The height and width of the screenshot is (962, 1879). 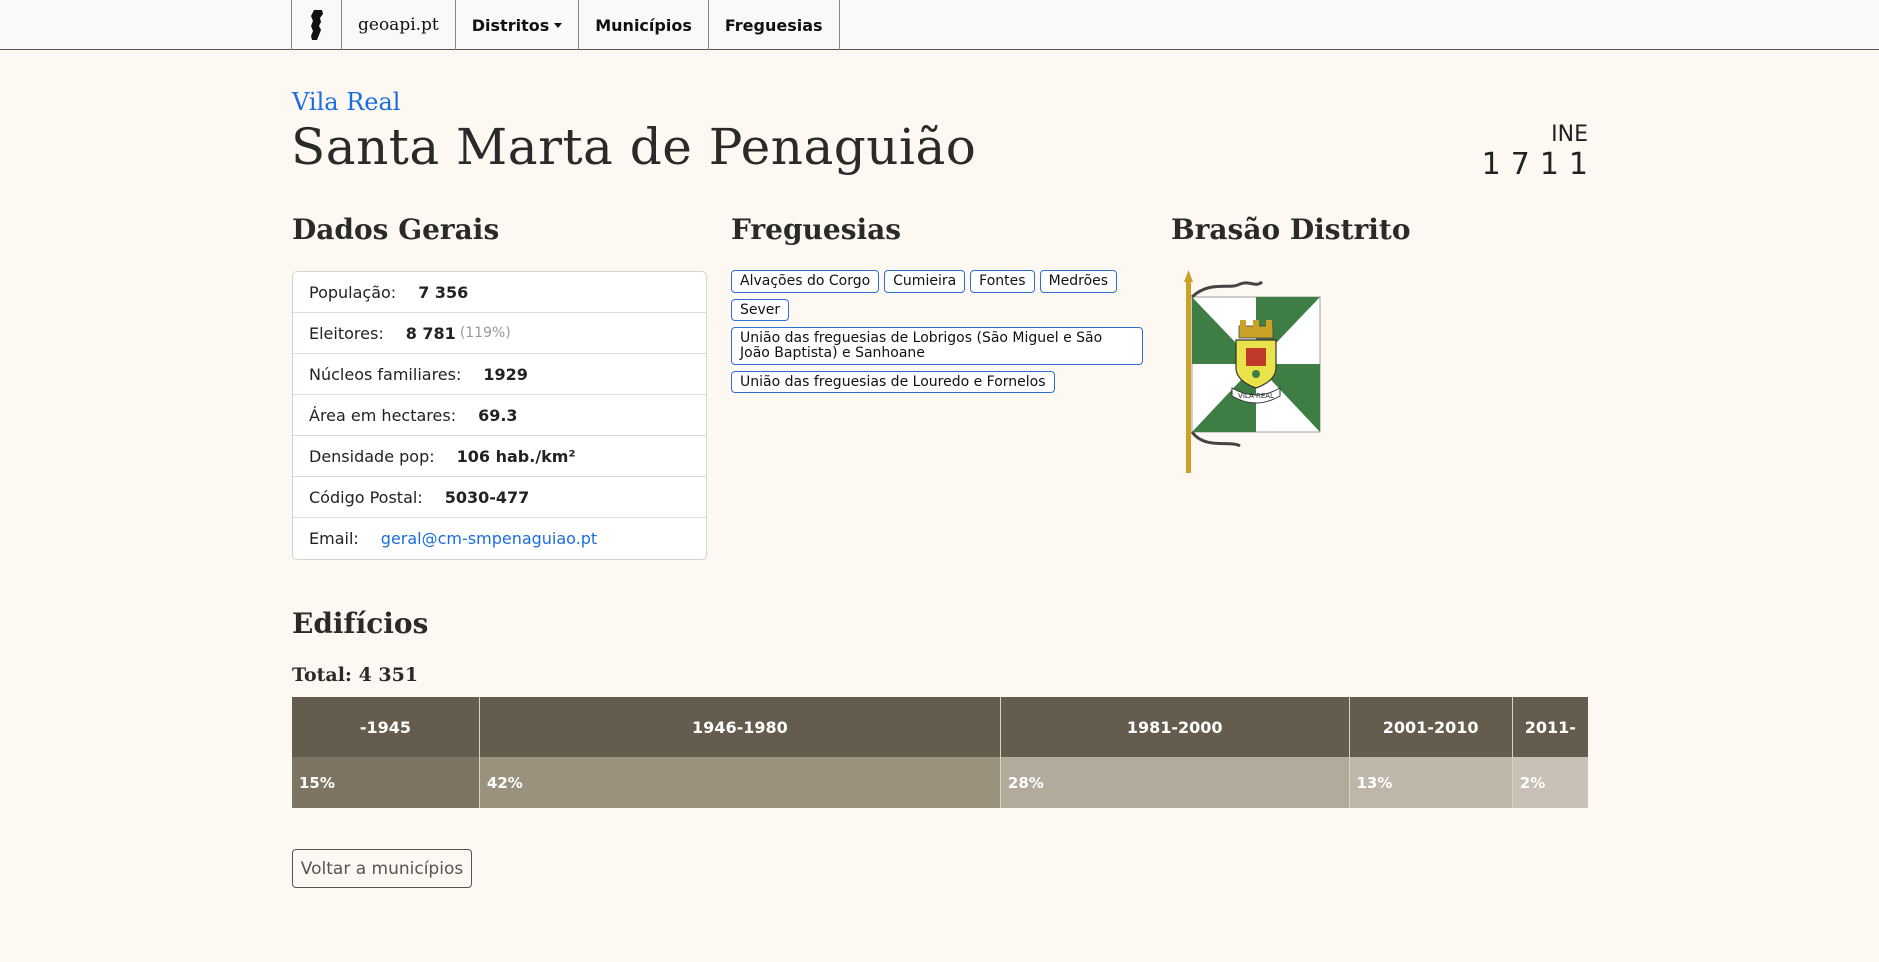 What do you see at coordinates (382, 868) in the screenshot?
I see `back-to-municipalities-button: Voltar a municípios` at bounding box center [382, 868].